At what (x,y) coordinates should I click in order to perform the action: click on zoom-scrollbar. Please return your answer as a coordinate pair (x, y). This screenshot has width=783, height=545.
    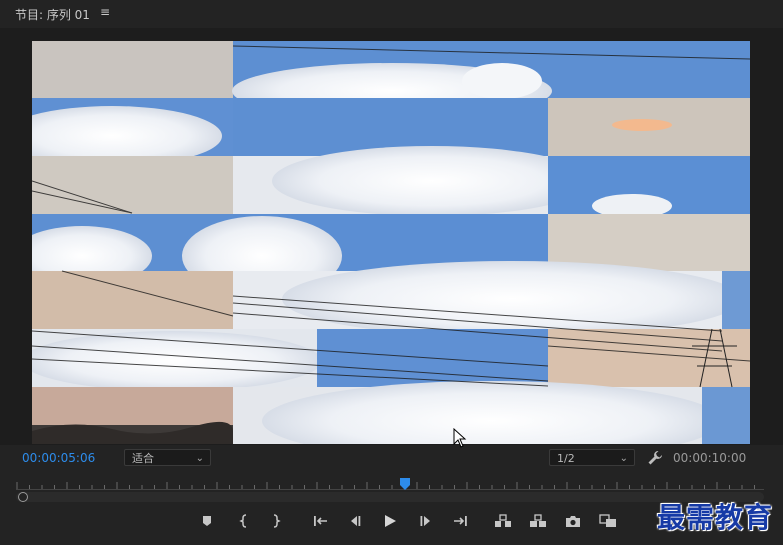
    Looking at the image, I should click on (390, 497).